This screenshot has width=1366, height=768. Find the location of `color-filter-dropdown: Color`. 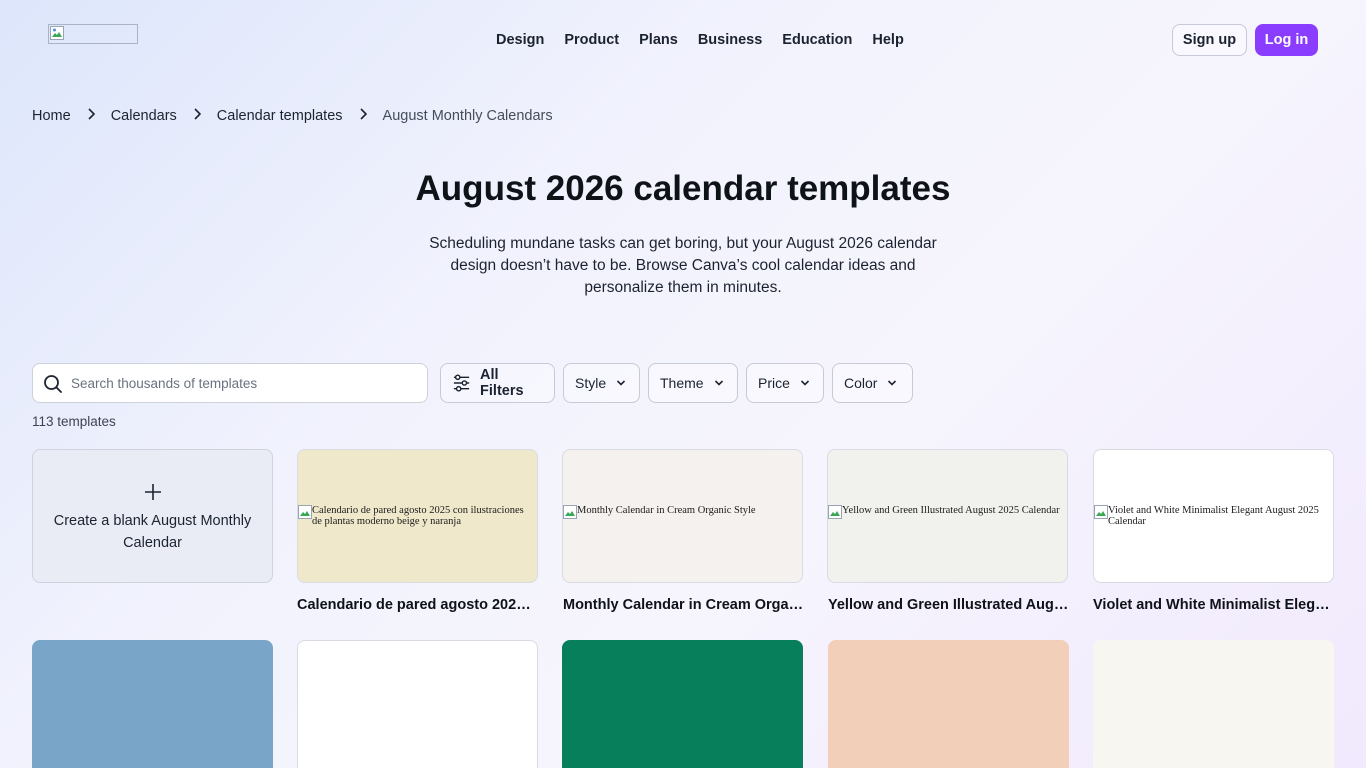

color-filter-dropdown: Color is located at coordinates (872, 383).